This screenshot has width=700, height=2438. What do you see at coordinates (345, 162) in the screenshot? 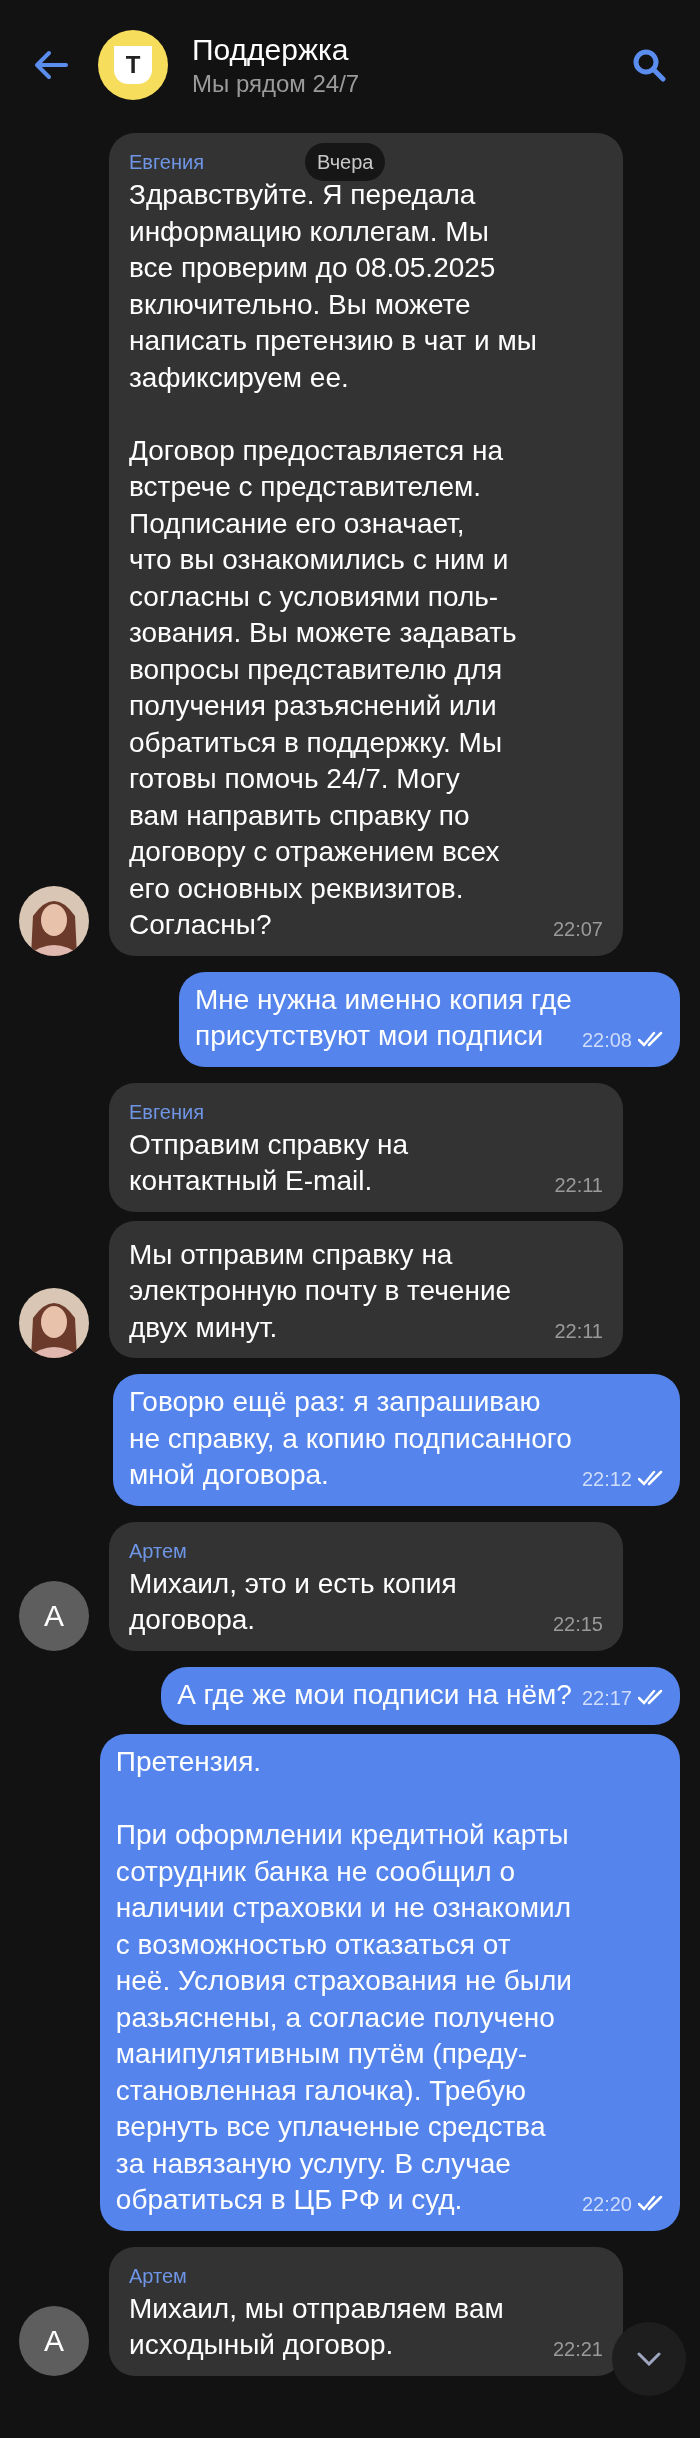
I see `date-badge: Вчера` at bounding box center [345, 162].